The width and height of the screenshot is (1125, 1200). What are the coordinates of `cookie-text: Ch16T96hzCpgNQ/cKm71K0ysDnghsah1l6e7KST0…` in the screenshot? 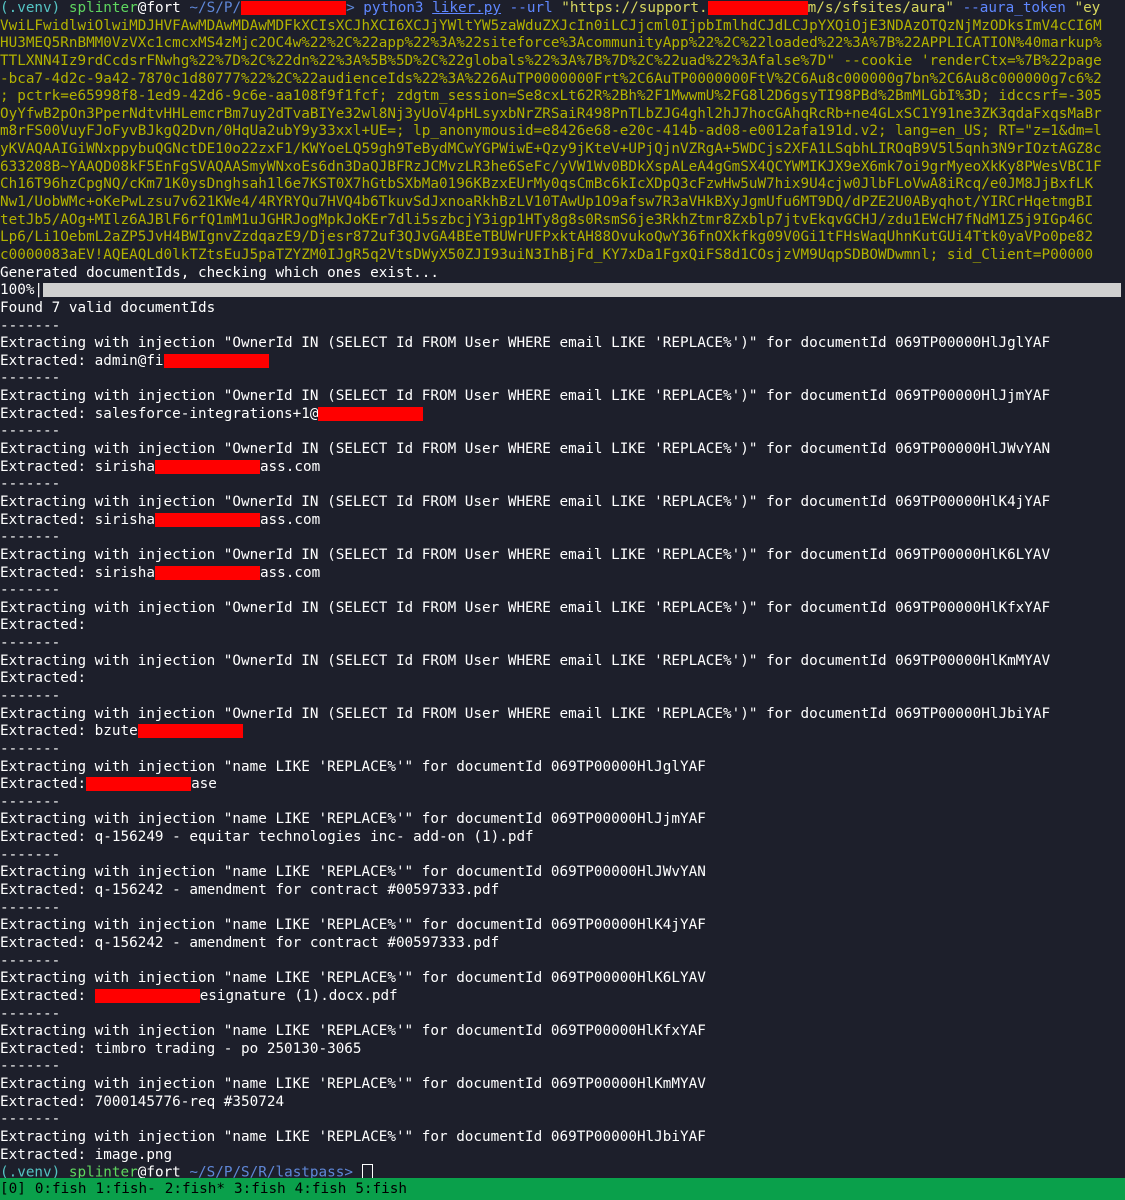 It's located at (547, 184).